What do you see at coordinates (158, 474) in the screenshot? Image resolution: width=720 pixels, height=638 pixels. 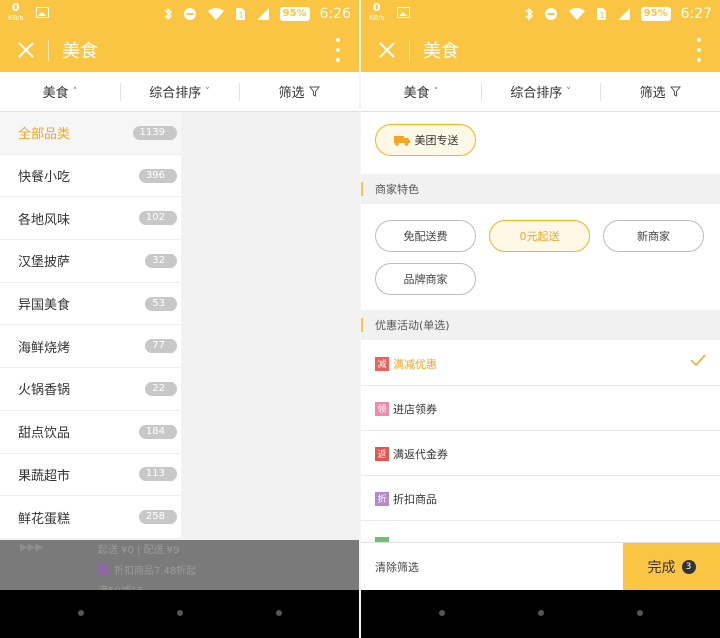 I see `category-count-badge: 113` at bounding box center [158, 474].